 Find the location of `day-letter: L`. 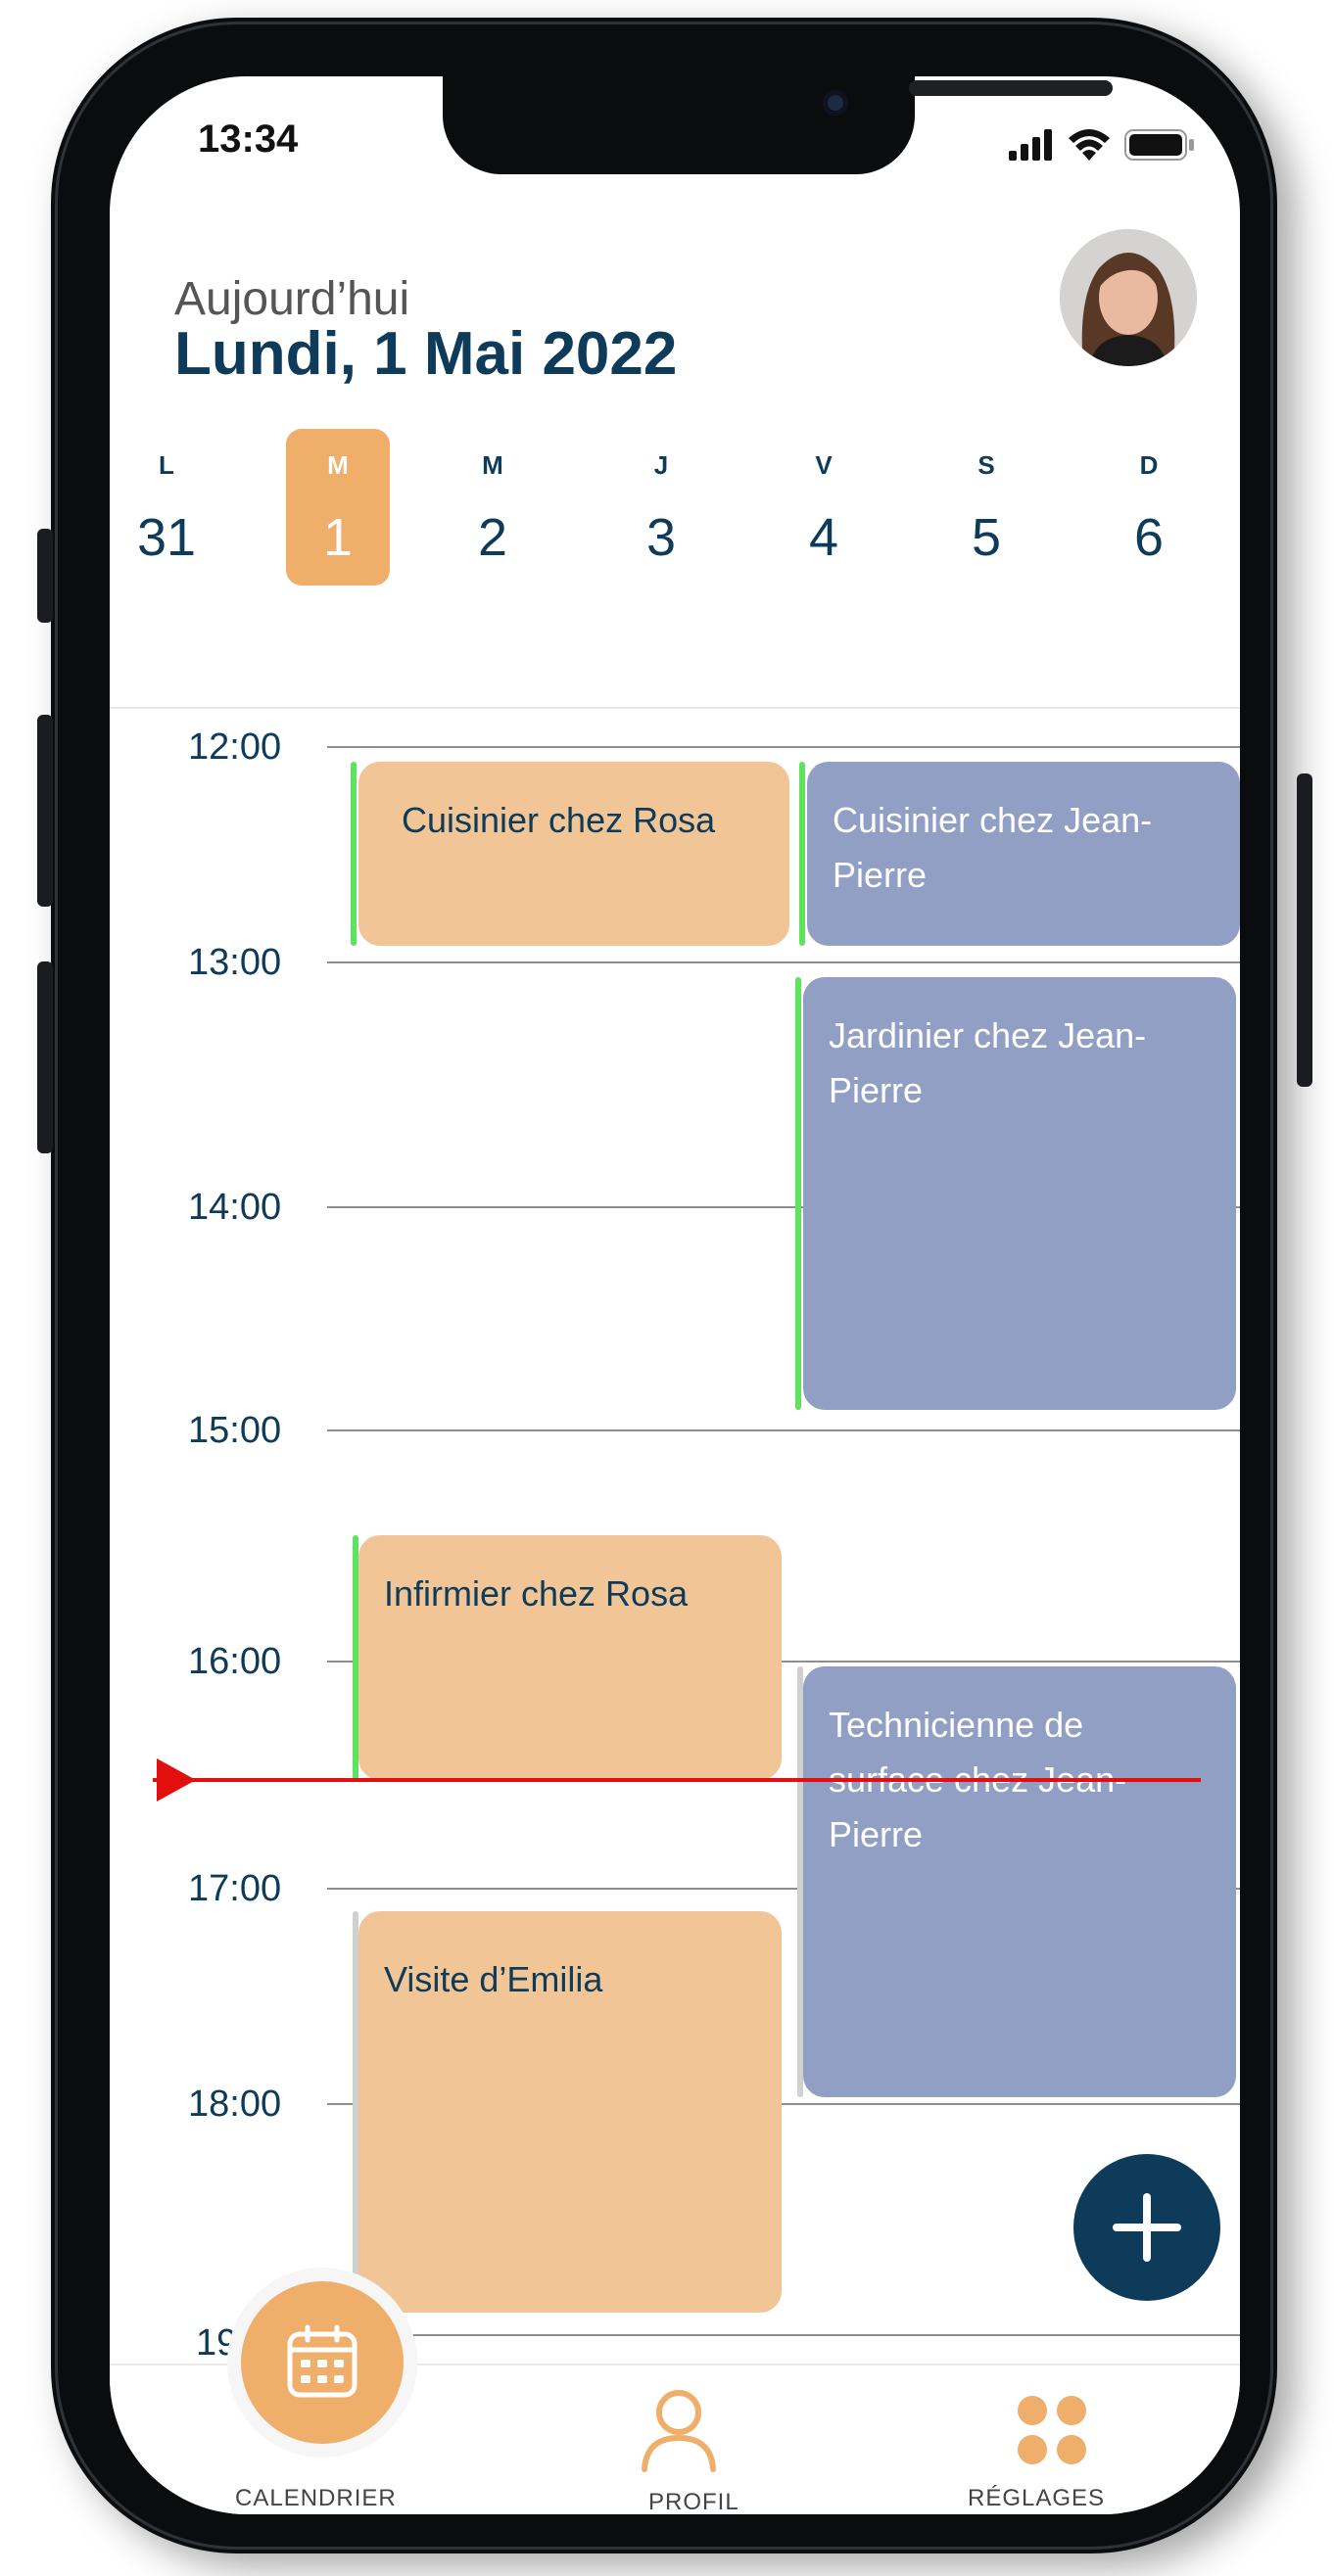

day-letter: L is located at coordinates (166, 465).